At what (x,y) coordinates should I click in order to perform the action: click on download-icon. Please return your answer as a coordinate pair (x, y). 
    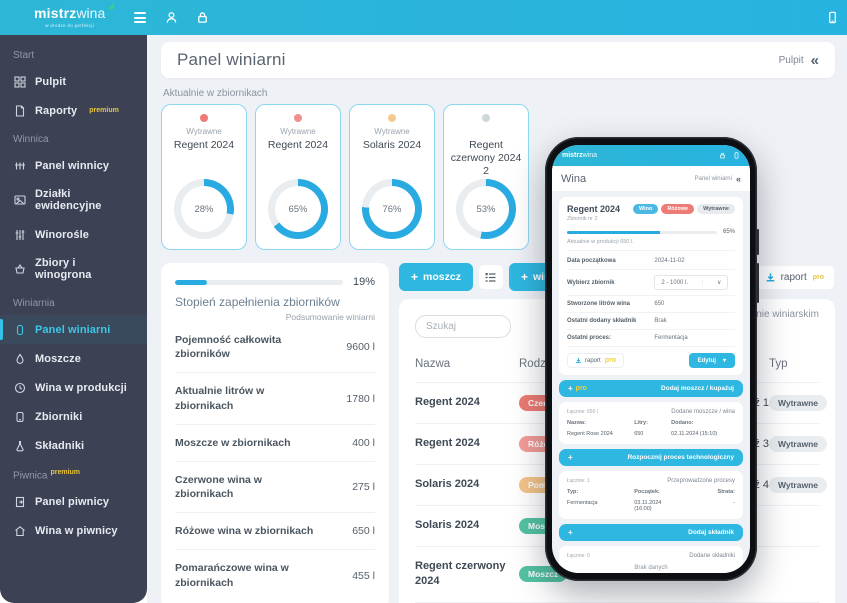
    Looking at the image, I should click on (578, 360).